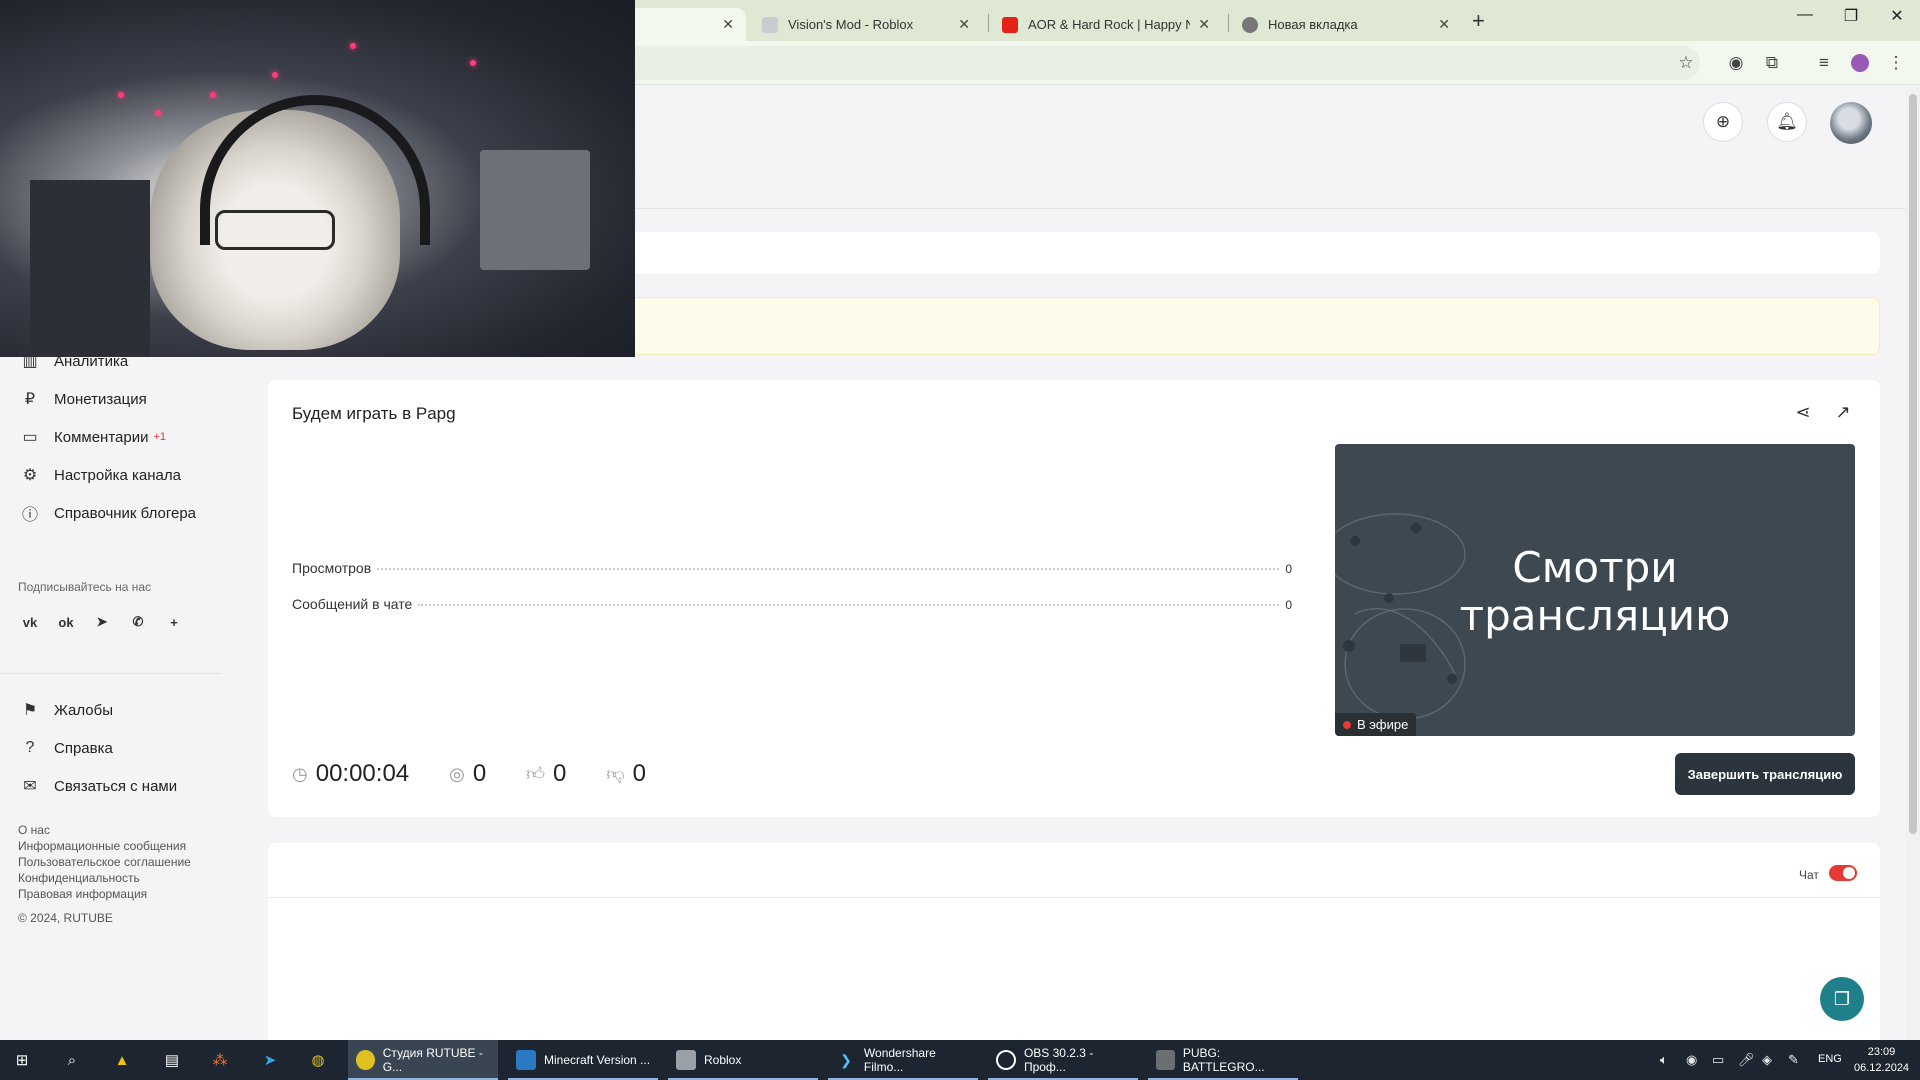 The height and width of the screenshot is (1080, 1920). Describe the element at coordinates (30, 622) in the screenshot. I see `vk-icon: vk` at that location.